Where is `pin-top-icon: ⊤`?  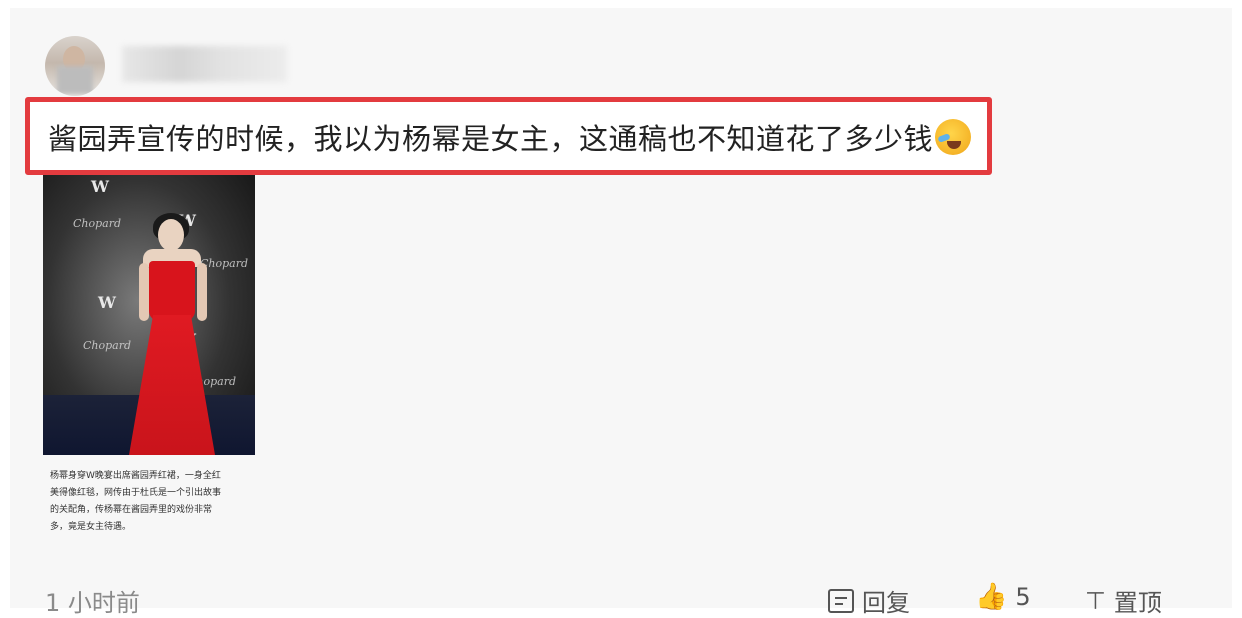
pin-top-icon: ⊤ is located at coordinates (1095, 600).